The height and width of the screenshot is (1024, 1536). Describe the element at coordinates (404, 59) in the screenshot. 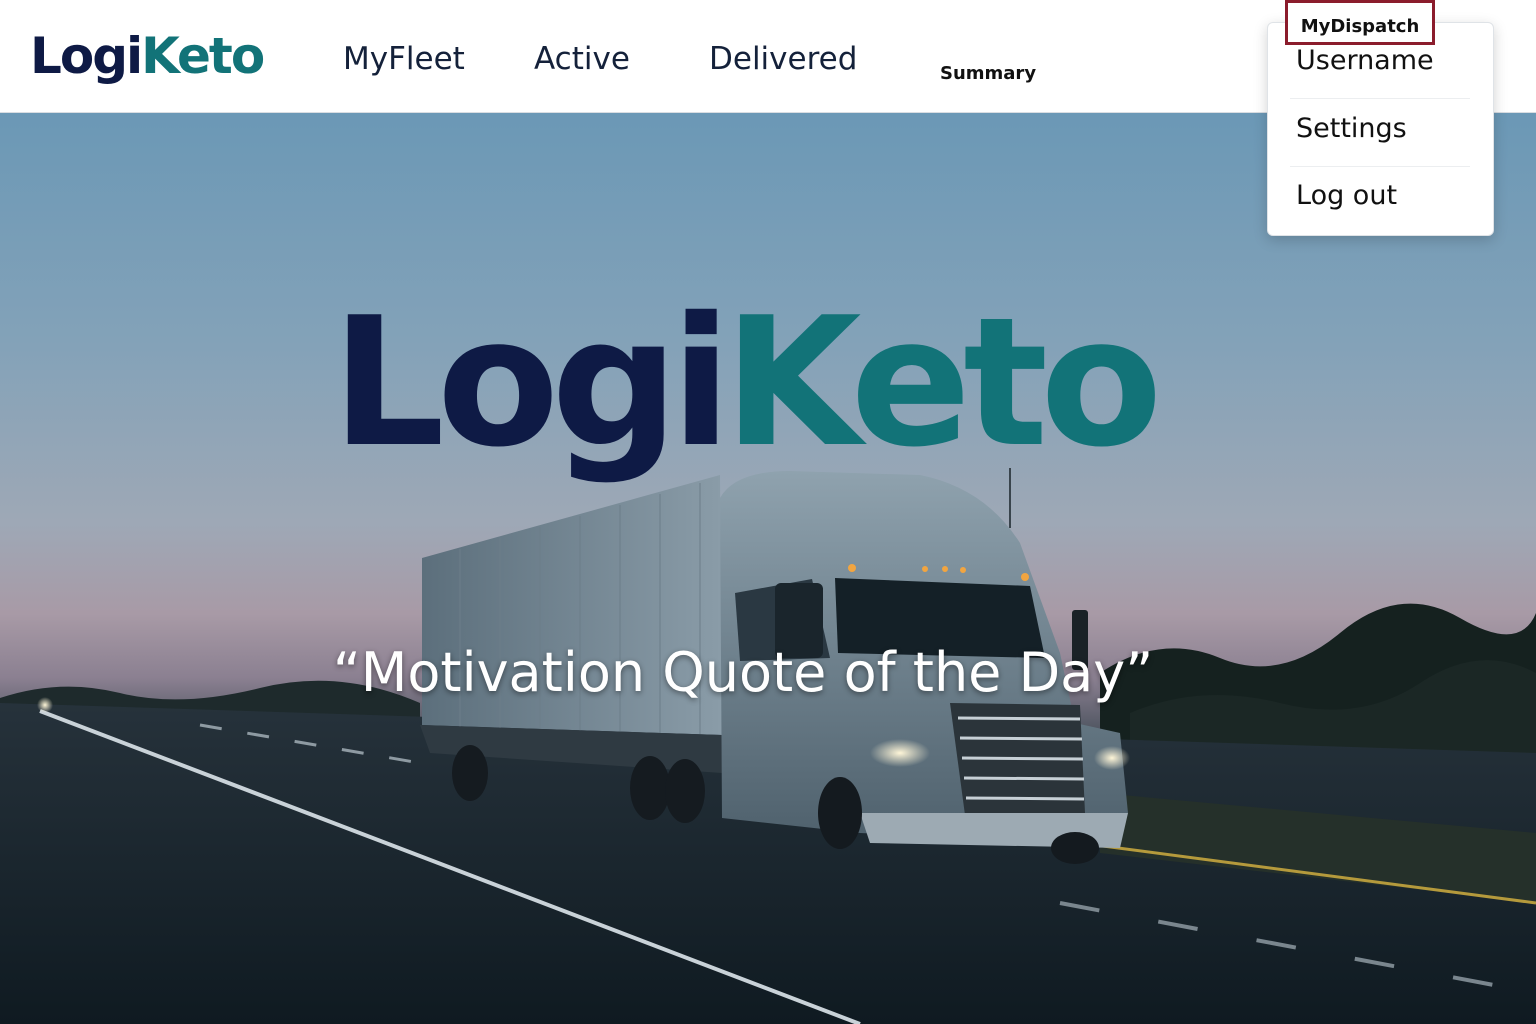

I see `nav-myfleet: MyFleet` at that location.